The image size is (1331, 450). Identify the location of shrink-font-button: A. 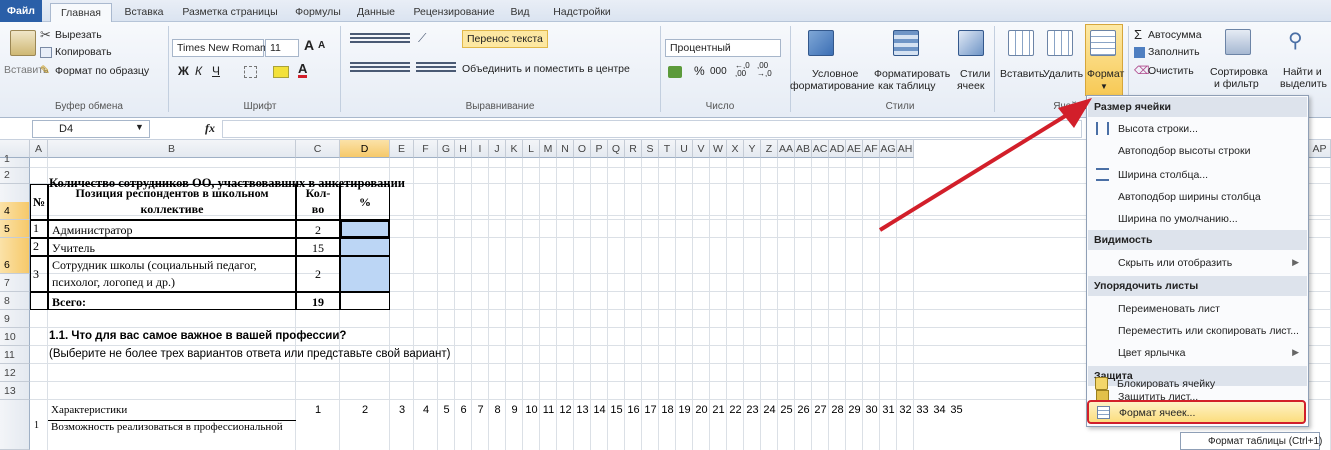
(321, 45).